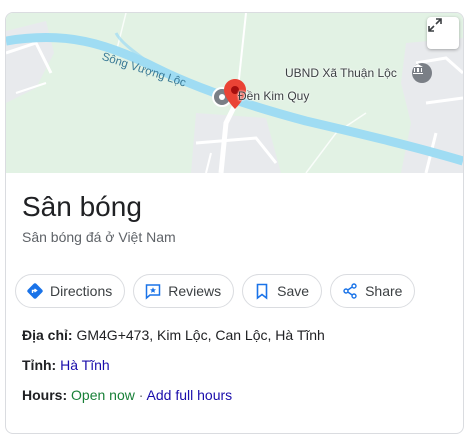 Image resolution: width=470 pixels, height=434 pixels. Describe the element at coordinates (384, 291) in the screenshot. I see `share-label: Share` at that location.